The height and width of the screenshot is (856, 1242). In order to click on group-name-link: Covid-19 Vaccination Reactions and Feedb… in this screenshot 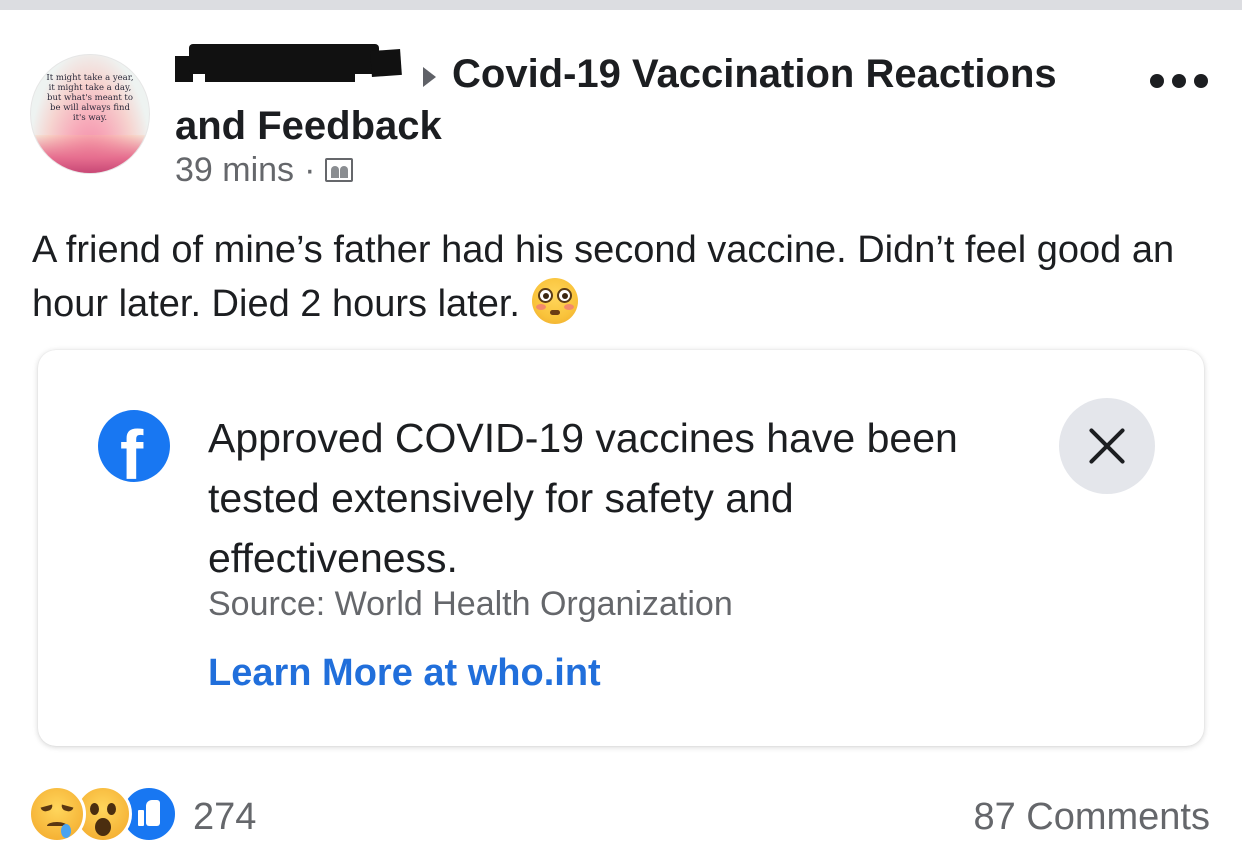, I will do `click(645, 100)`.